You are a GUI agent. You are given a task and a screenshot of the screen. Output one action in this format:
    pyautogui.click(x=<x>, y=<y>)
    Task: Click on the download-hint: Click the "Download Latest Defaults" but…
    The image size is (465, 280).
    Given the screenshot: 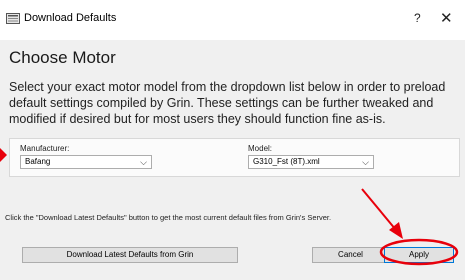 What is the action you would take?
    pyautogui.click(x=168, y=217)
    